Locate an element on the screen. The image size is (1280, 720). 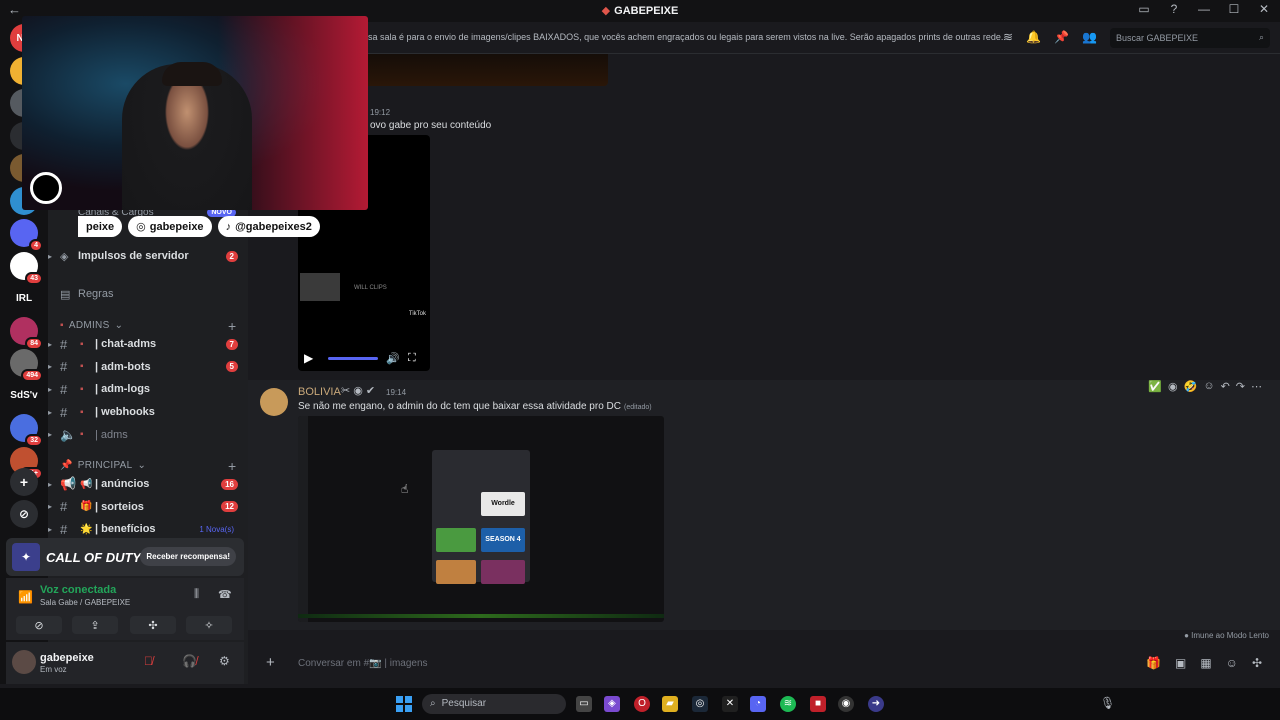
server-icon: 4 is located at coordinates (26, 235).